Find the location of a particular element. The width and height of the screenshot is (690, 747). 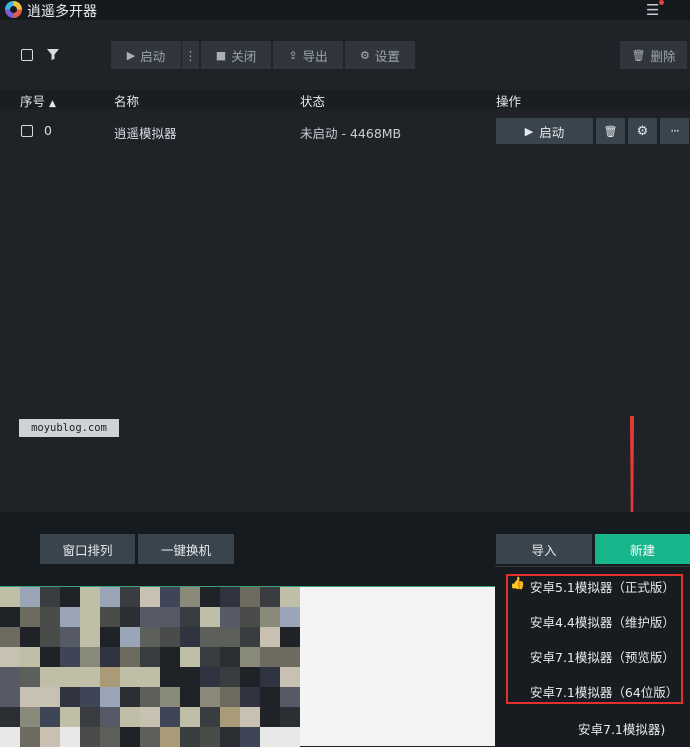

row-settings-button: ⚙ is located at coordinates (642, 131).